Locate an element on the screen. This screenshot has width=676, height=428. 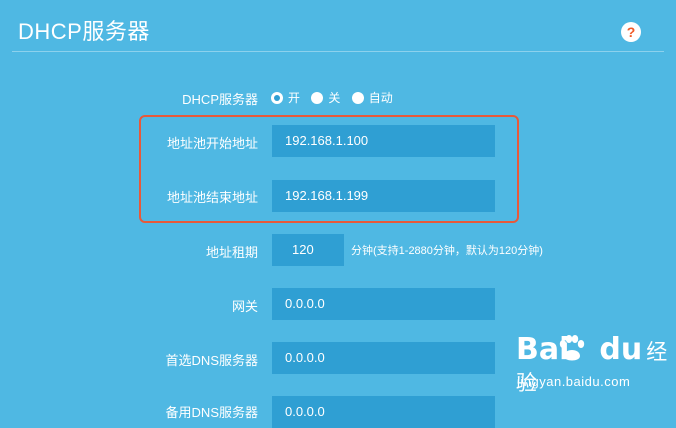
radio-auto-label: 自动 is located at coordinates (380, 98).